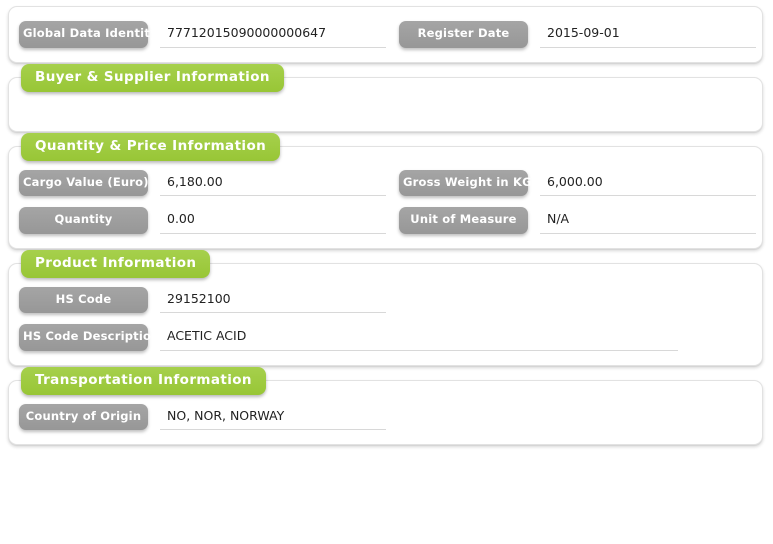 The width and height of the screenshot is (773, 544). I want to click on field-label-unit-of-measure: Unit of Measure, so click(463, 220).